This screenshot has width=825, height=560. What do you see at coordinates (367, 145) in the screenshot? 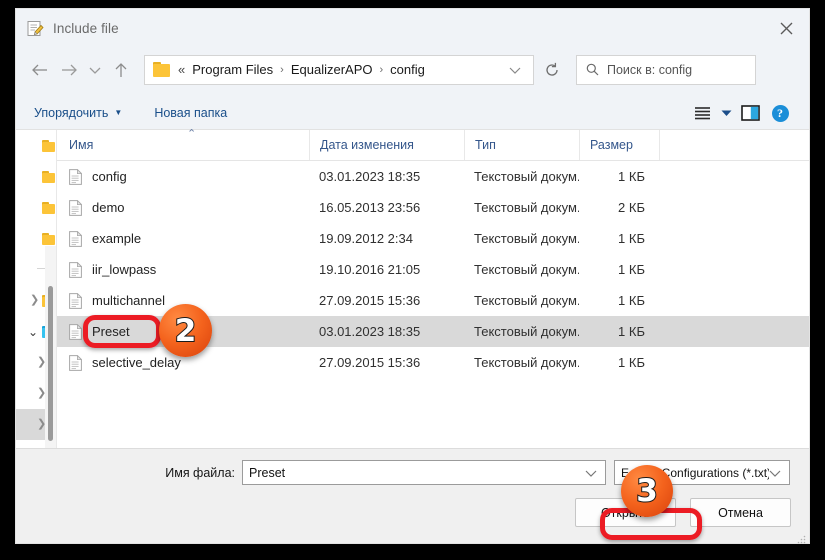
I see `column-header-date-label: Дата изменения` at bounding box center [367, 145].